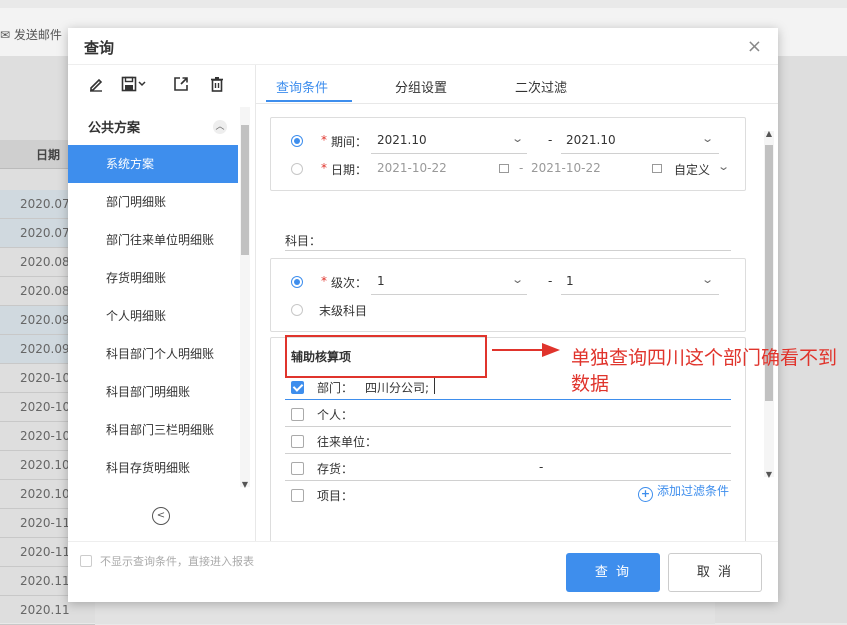 This screenshot has width=847, height=625. What do you see at coordinates (715, 572) in the screenshot?
I see `cancel-button: 取 消` at bounding box center [715, 572].